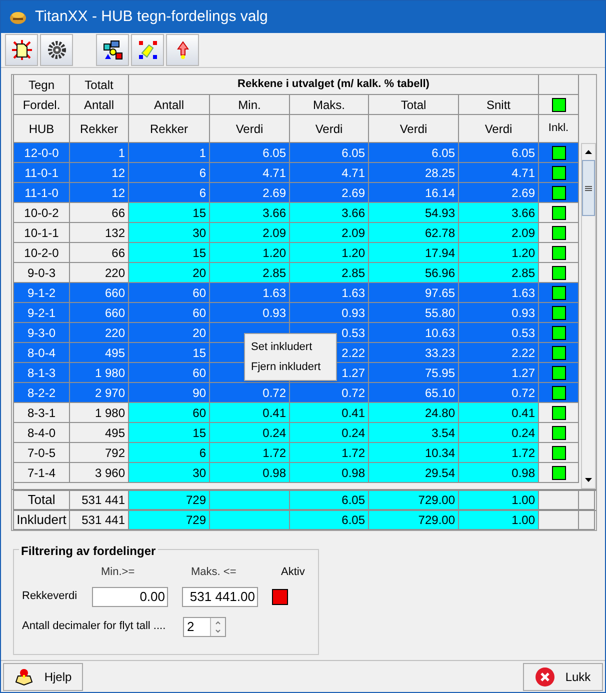 The image size is (606, 693). I want to click on table-cell: 0.53, so click(499, 333).